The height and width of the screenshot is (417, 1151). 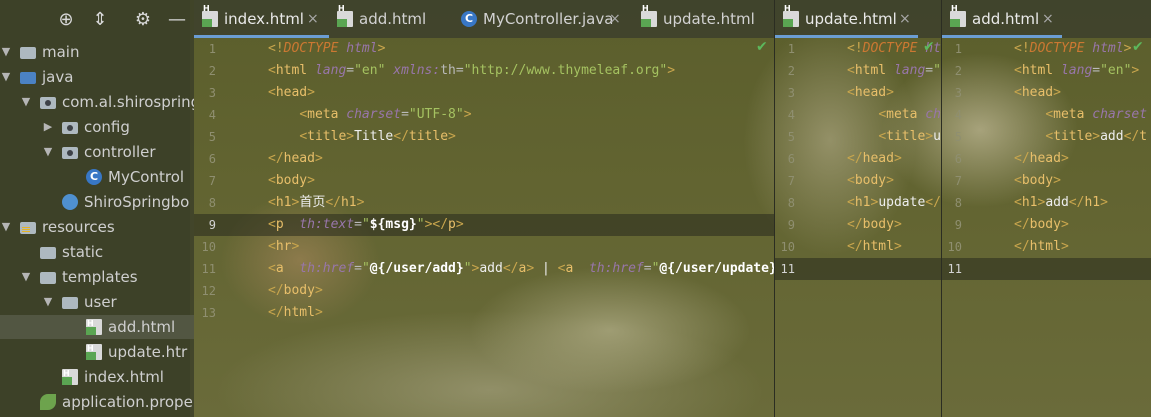 I want to click on tab-index-html: H index.html ×, so click(x=261, y=19).